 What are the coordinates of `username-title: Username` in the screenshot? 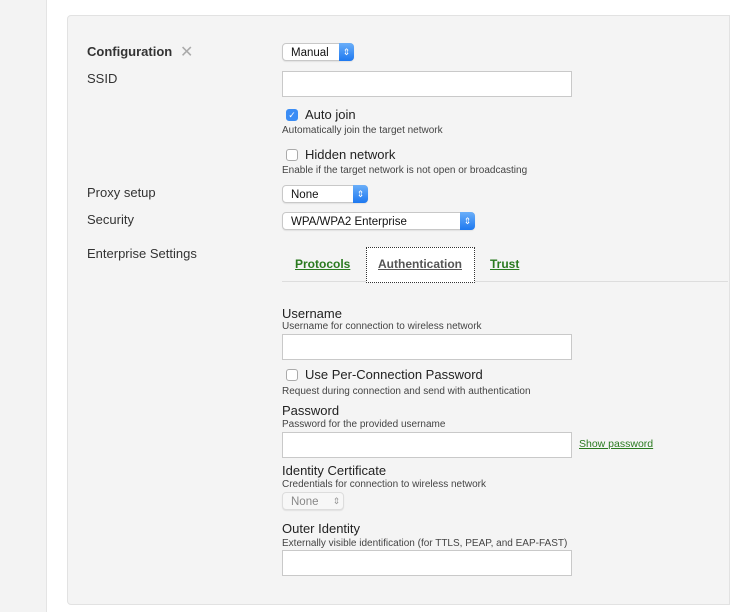 It's located at (312, 313).